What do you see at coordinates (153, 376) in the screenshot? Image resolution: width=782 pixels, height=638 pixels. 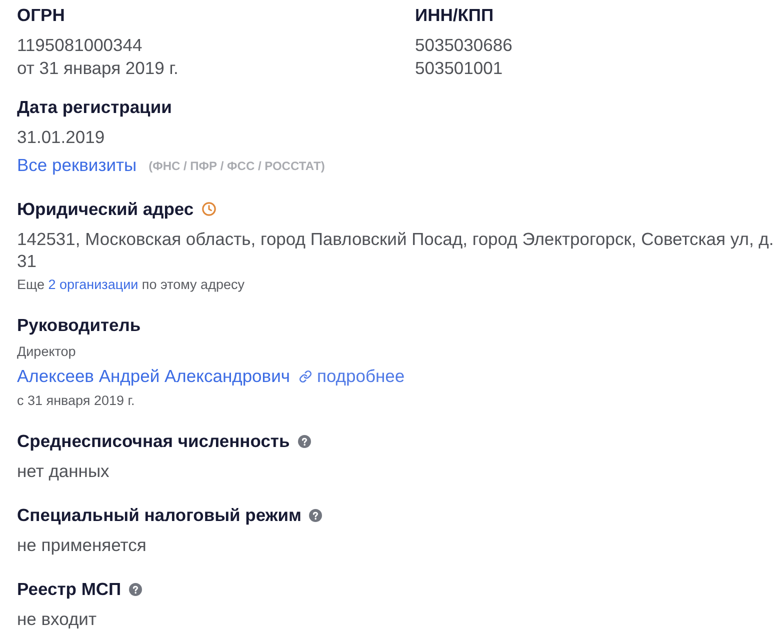 I see `person-link: Алексеев Андрей Александрович` at bounding box center [153, 376].